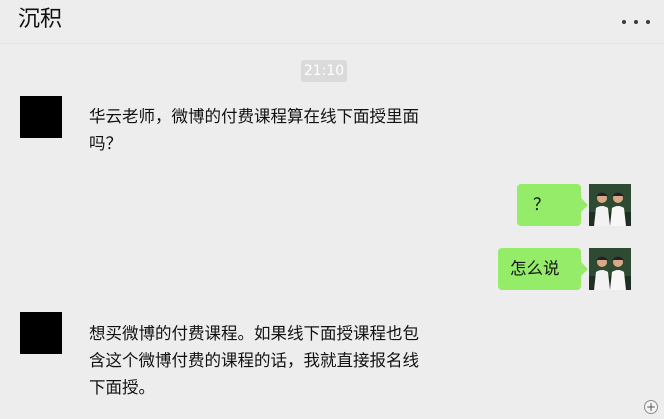 The image size is (664, 419). What do you see at coordinates (324, 71) in the screenshot?
I see `timestamp: 21:10` at bounding box center [324, 71].